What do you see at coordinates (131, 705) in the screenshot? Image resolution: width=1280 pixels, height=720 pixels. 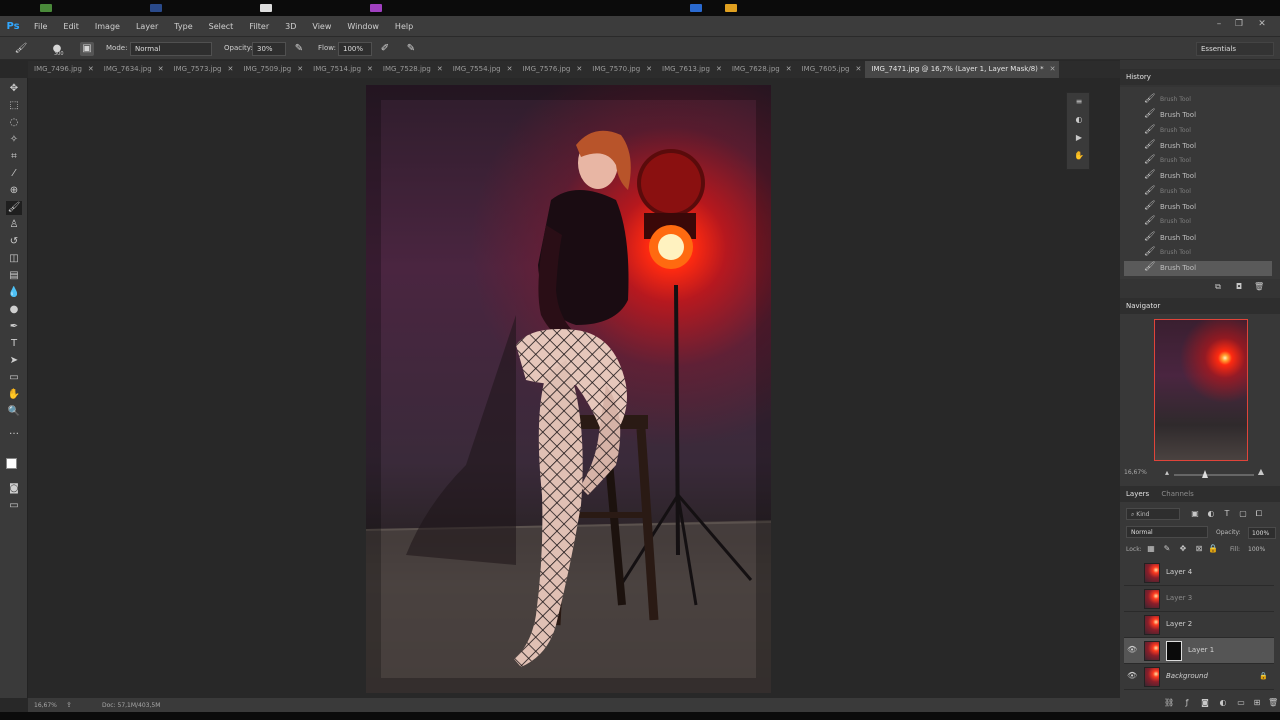 I see `status-doc-size: Doc: 57,1M/403,5M` at bounding box center [131, 705].